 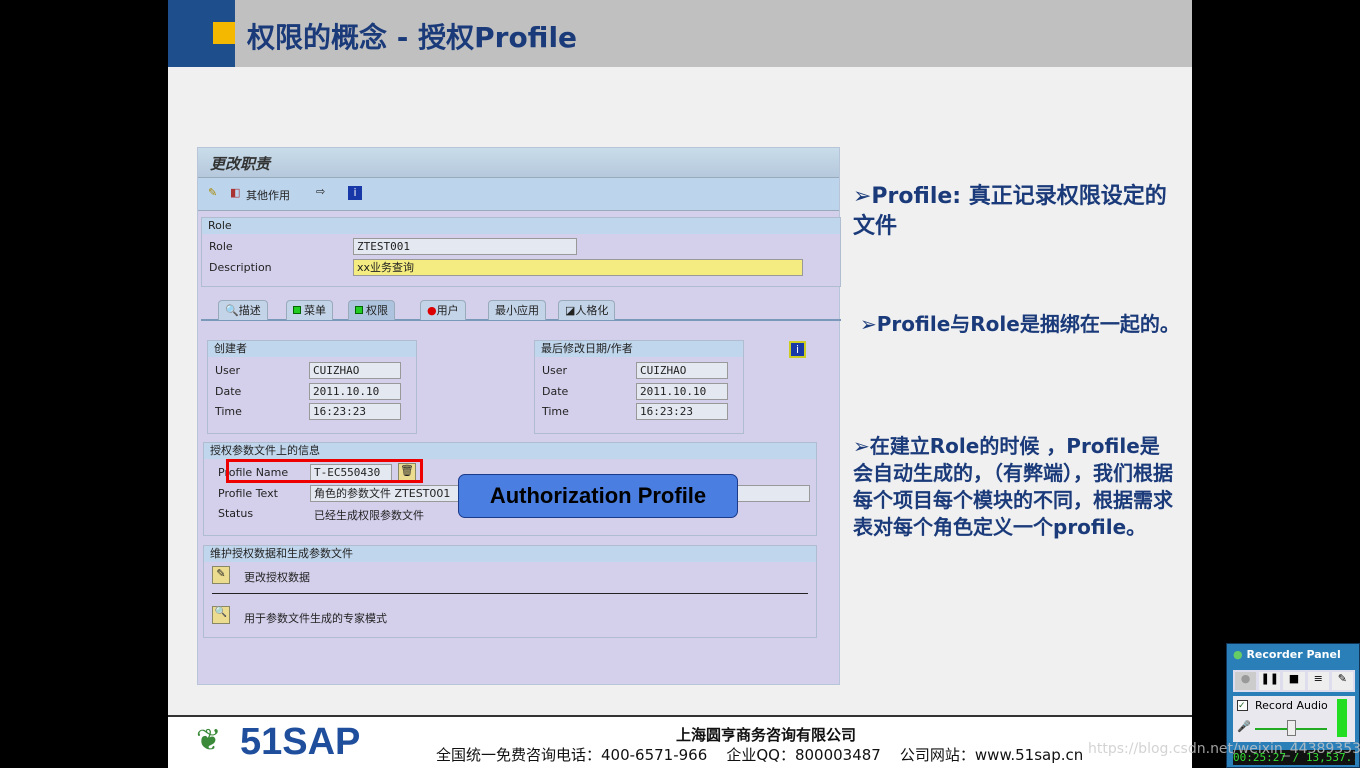 I want to click on company-logo: 51SAP, so click(x=300, y=742).